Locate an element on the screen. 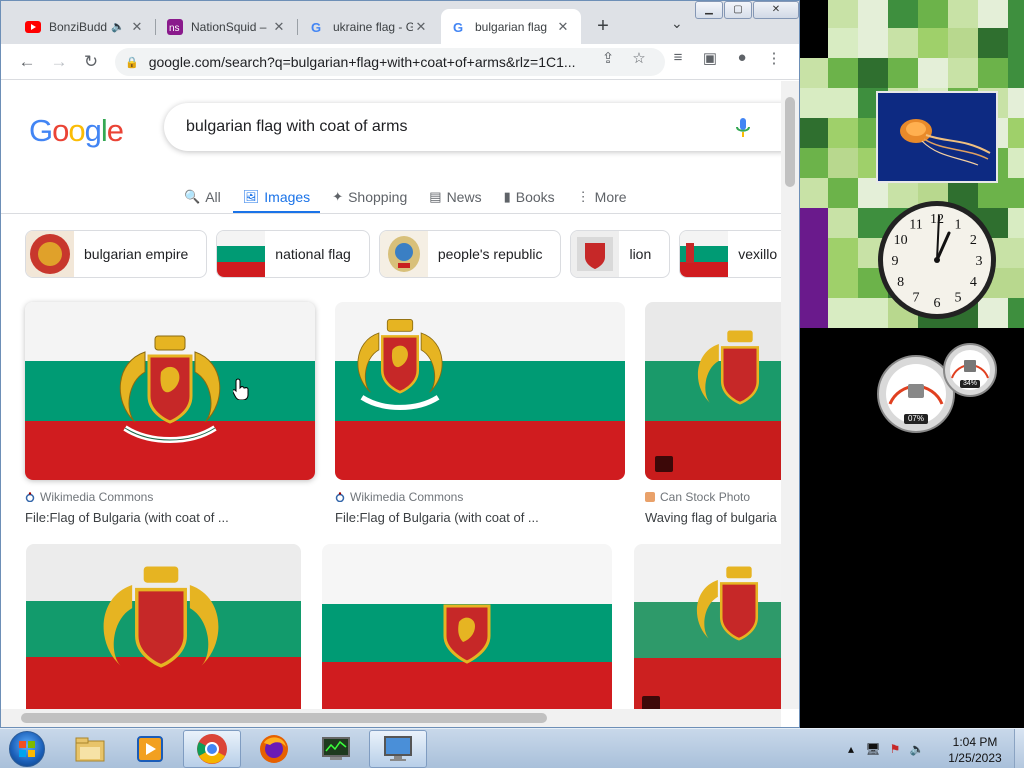 The image size is (1024, 768). photo-icon is located at coordinates (651, 702).